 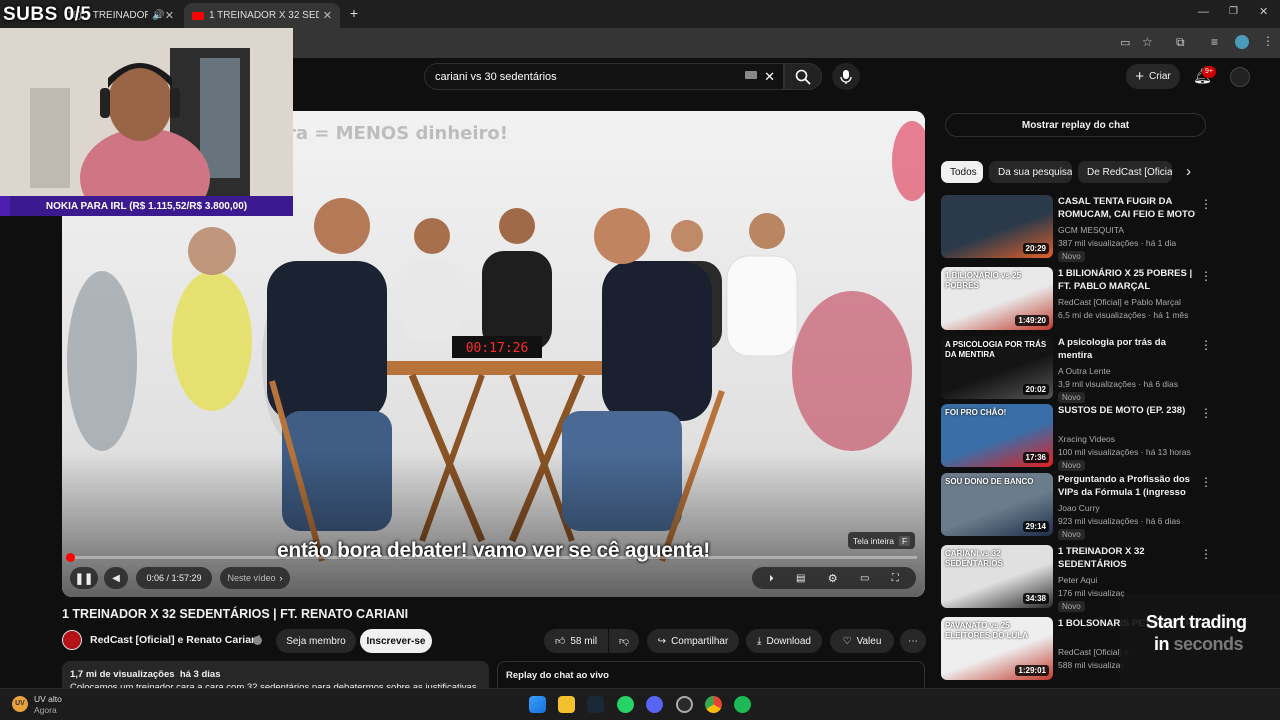 I want to click on download-button: ⤓ Download, so click(x=784, y=641).